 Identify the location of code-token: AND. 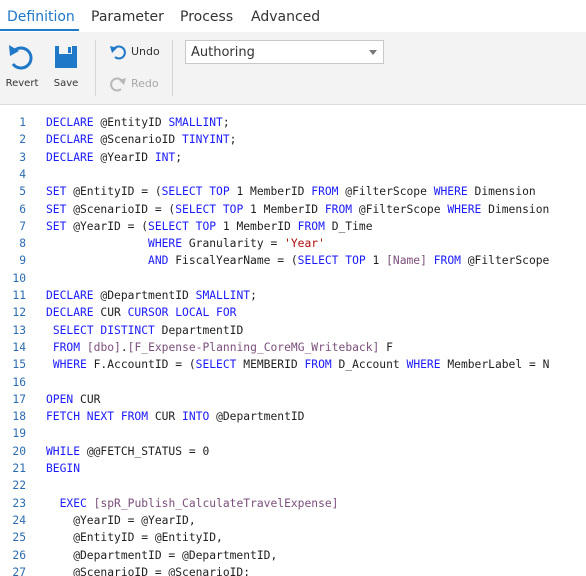
(158, 261).